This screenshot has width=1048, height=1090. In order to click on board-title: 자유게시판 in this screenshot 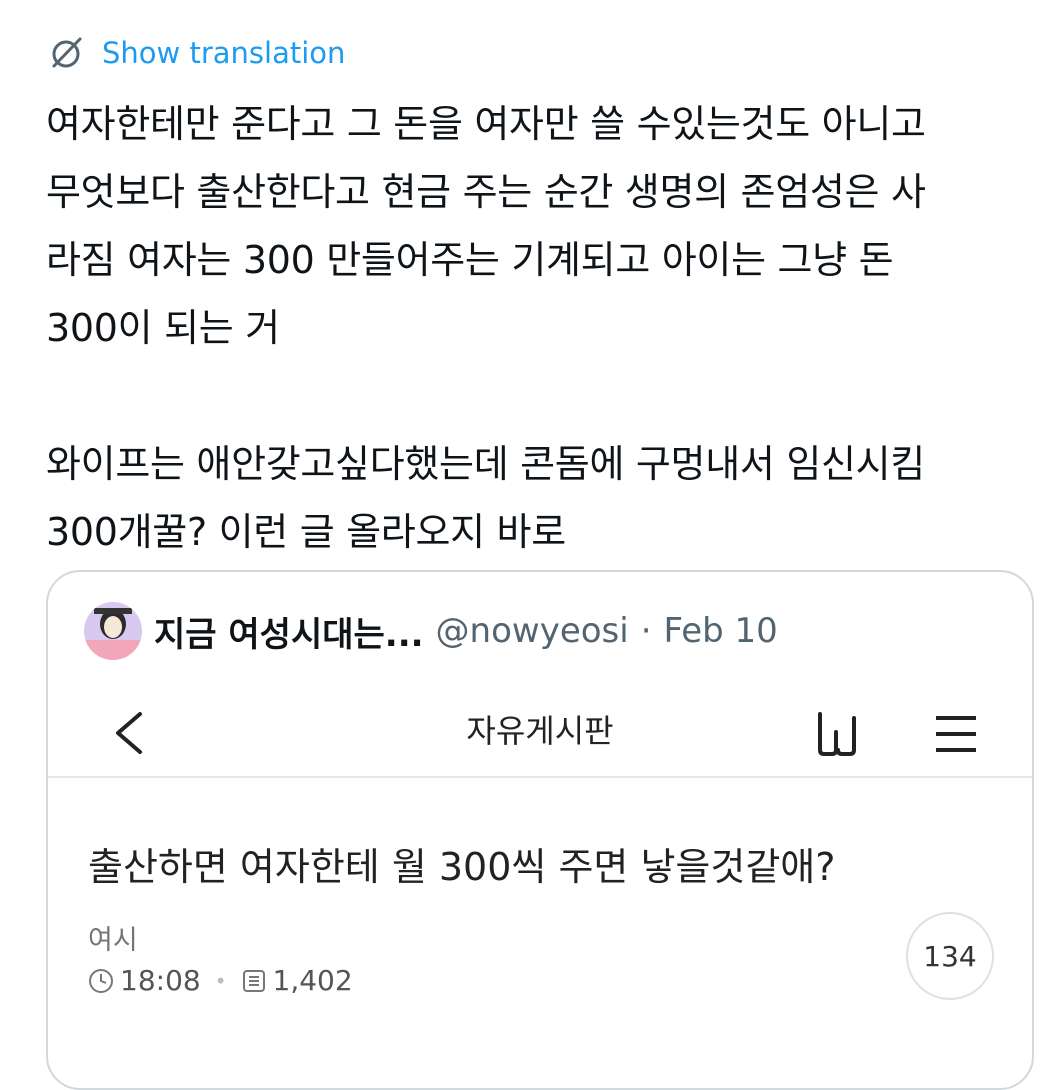, I will do `click(540, 731)`.